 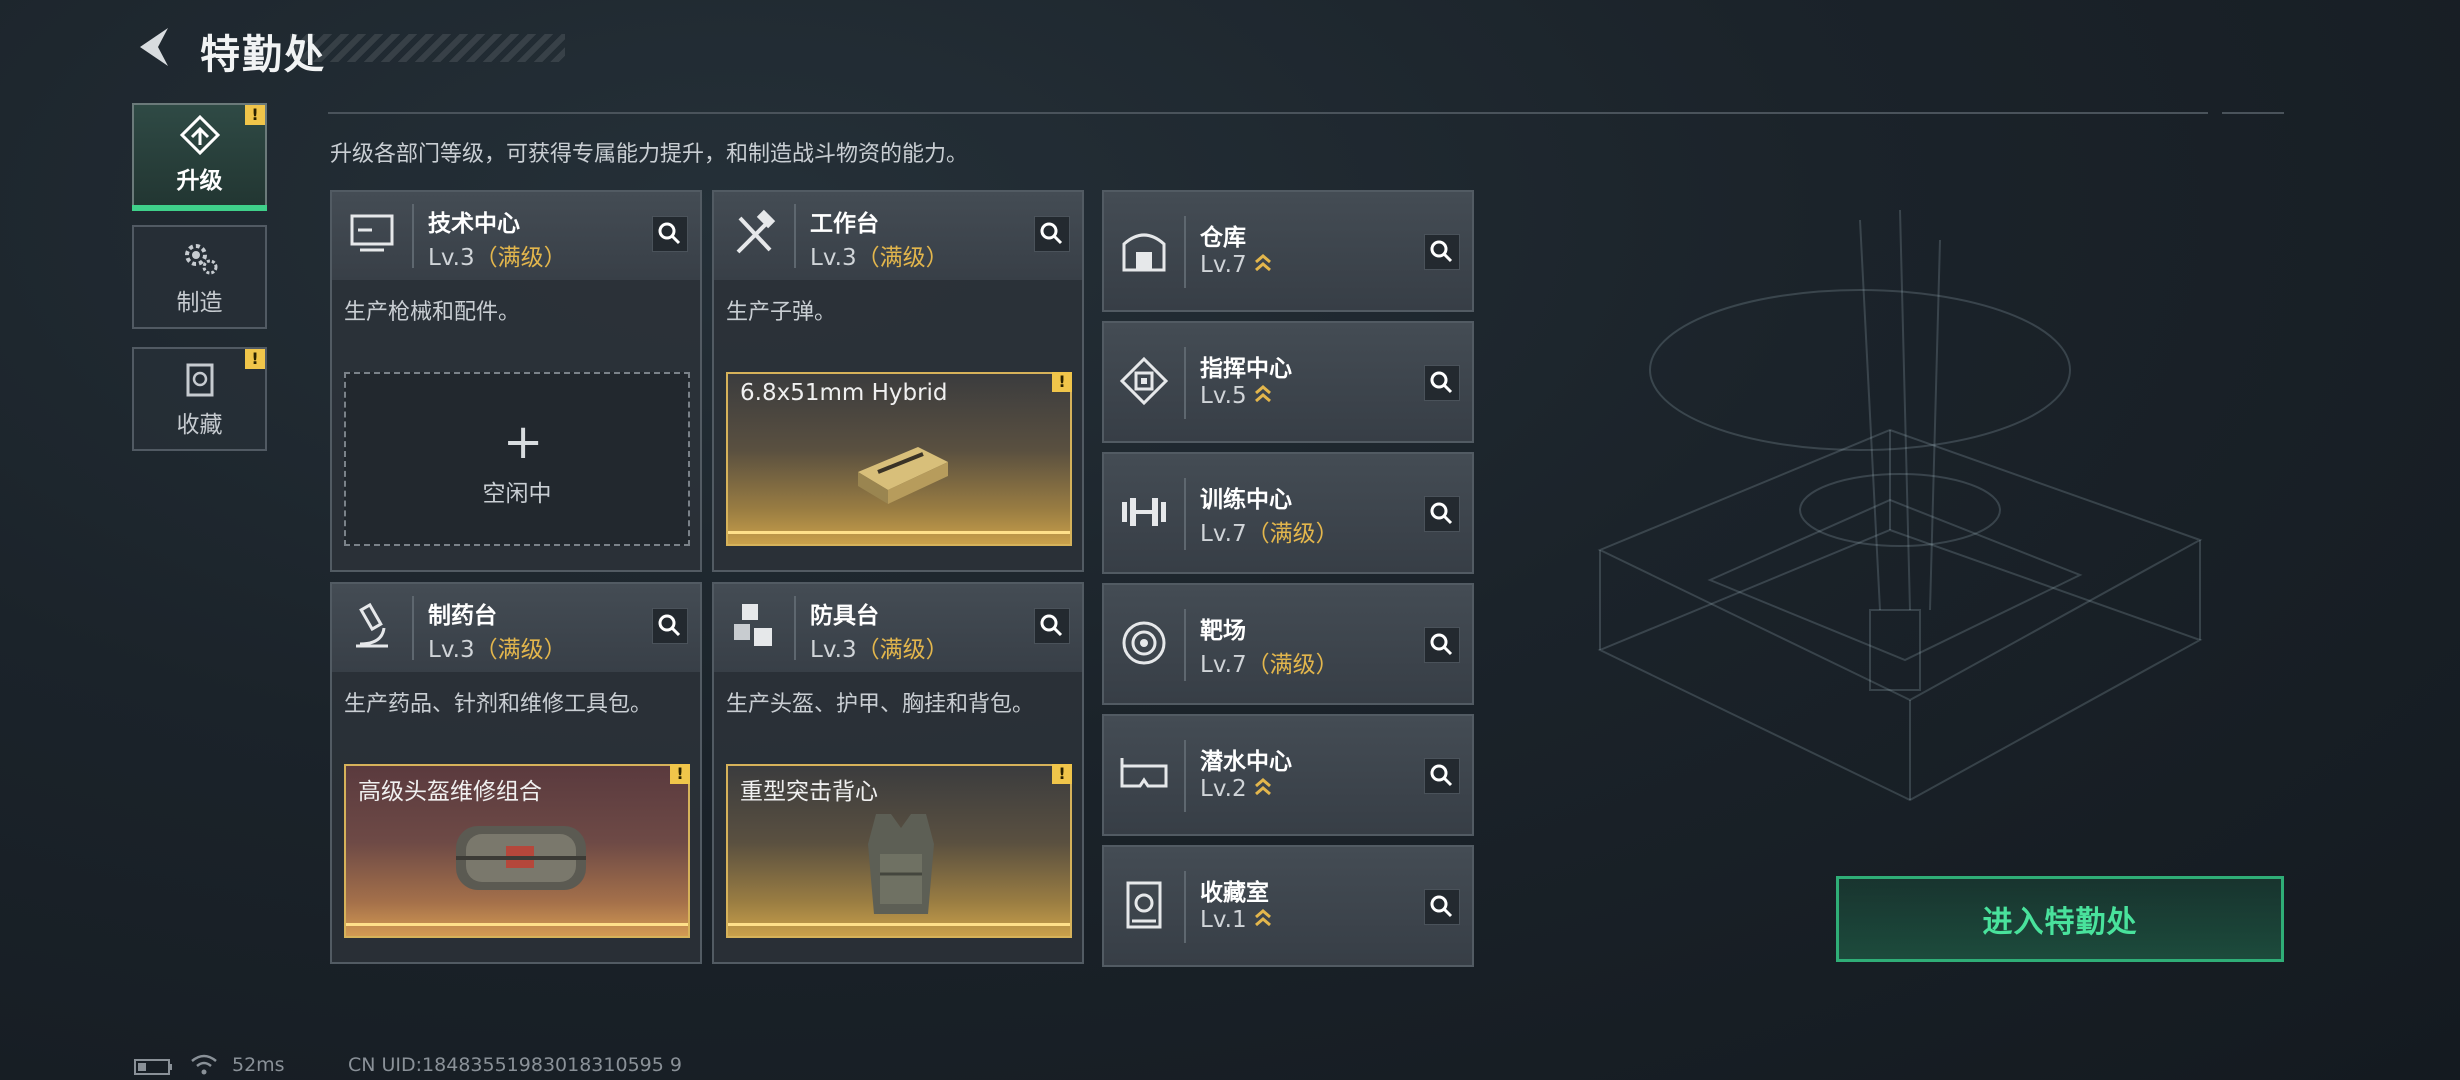 What do you see at coordinates (474, 224) in the screenshot?
I see `workshop-name: 技术中心` at bounding box center [474, 224].